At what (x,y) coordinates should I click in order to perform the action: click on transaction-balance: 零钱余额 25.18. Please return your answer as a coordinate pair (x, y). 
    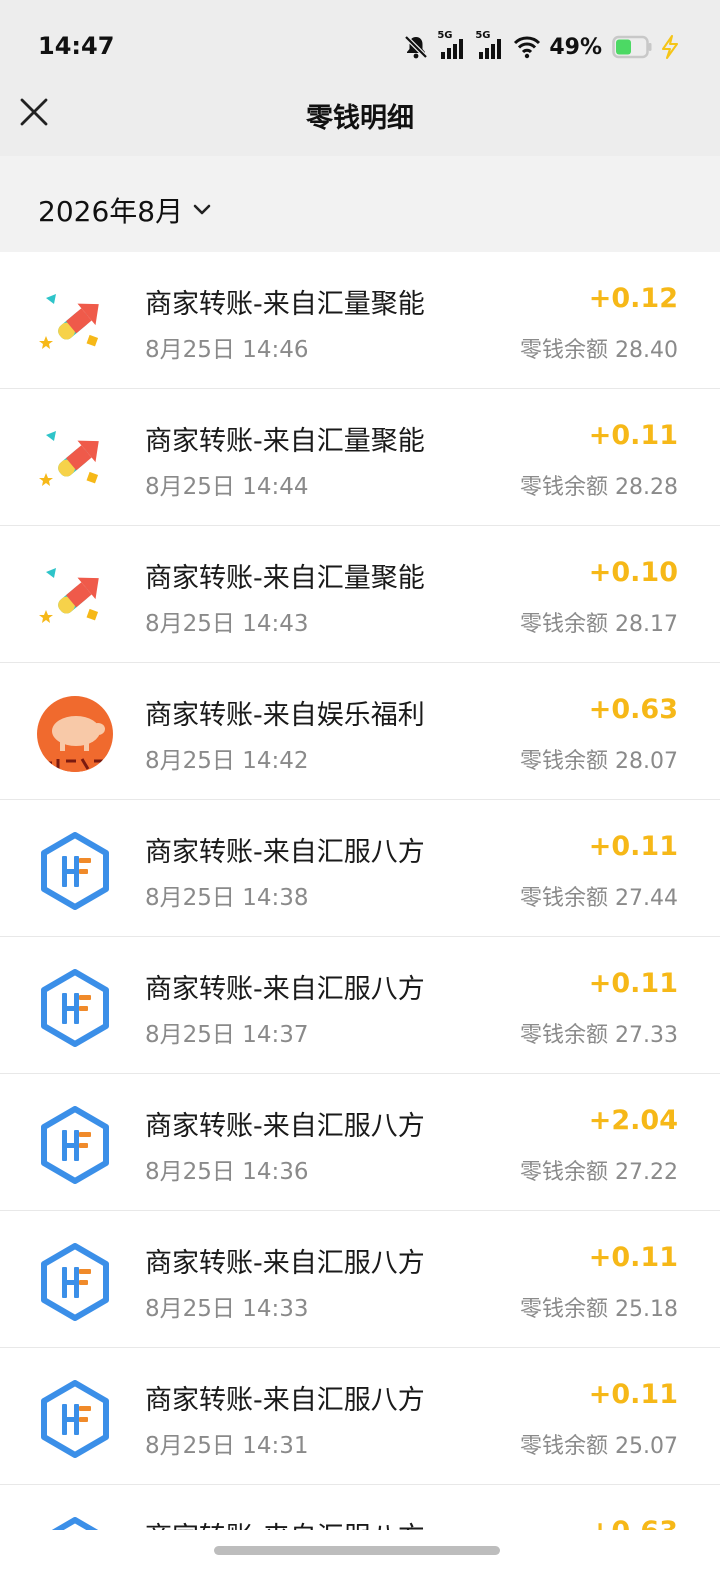
    Looking at the image, I should click on (599, 1309).